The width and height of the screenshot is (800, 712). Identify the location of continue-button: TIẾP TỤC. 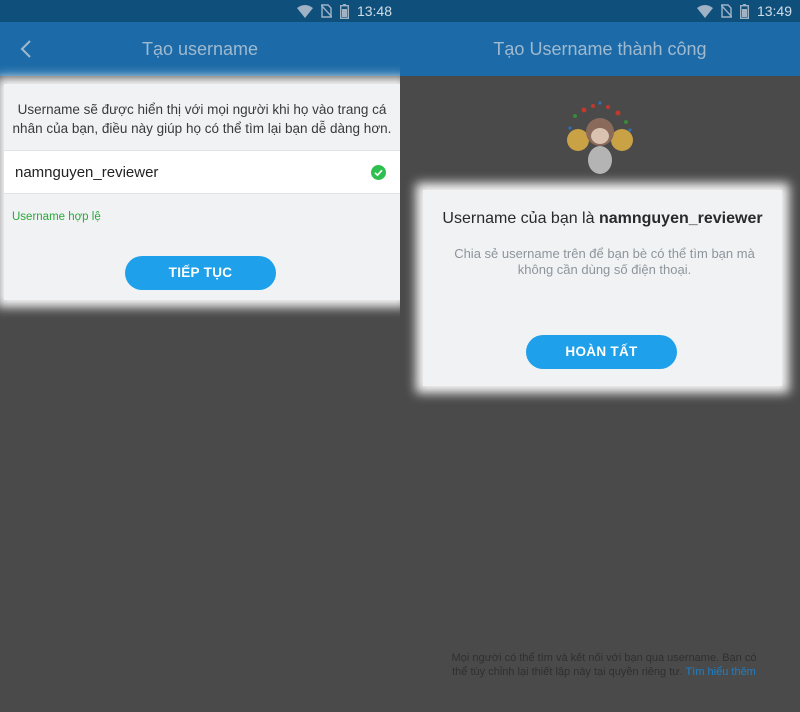
(200, 273).